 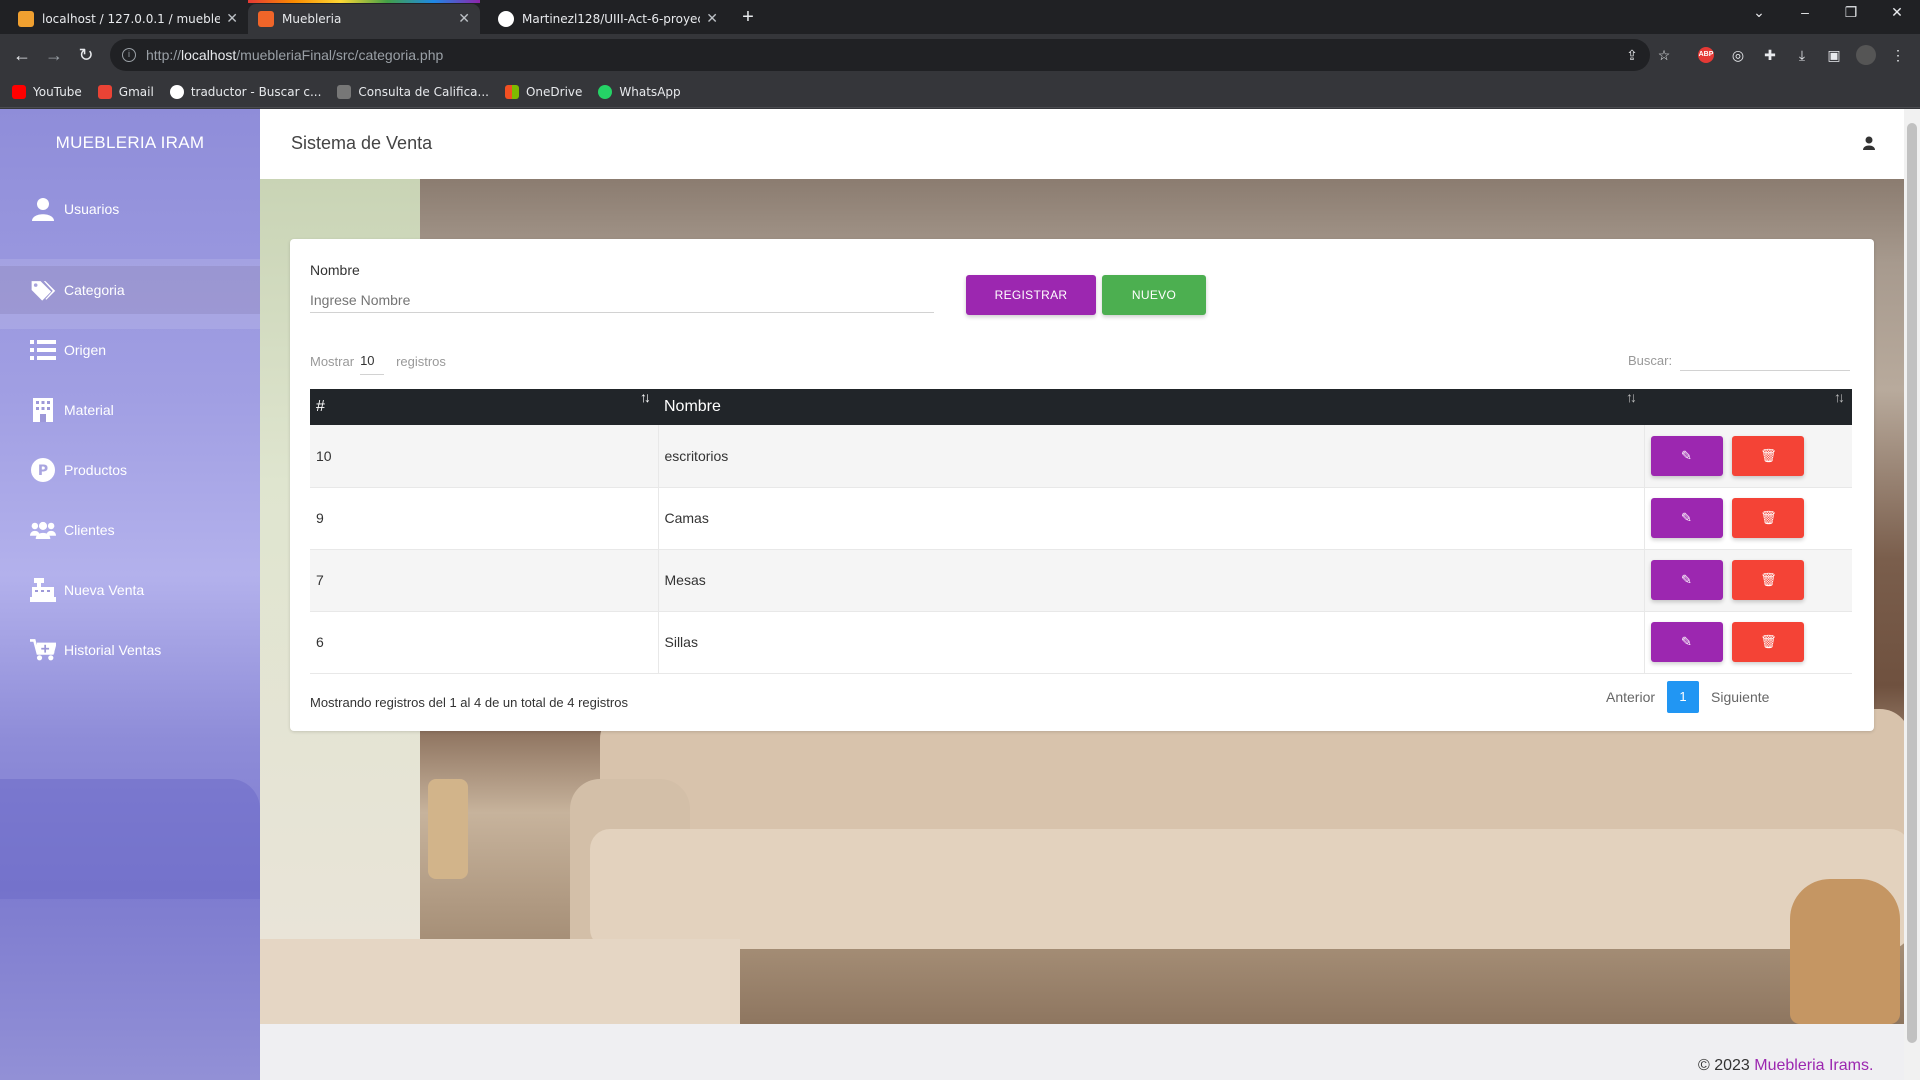 I want to click on google-icon, so click(x=176, y=91).